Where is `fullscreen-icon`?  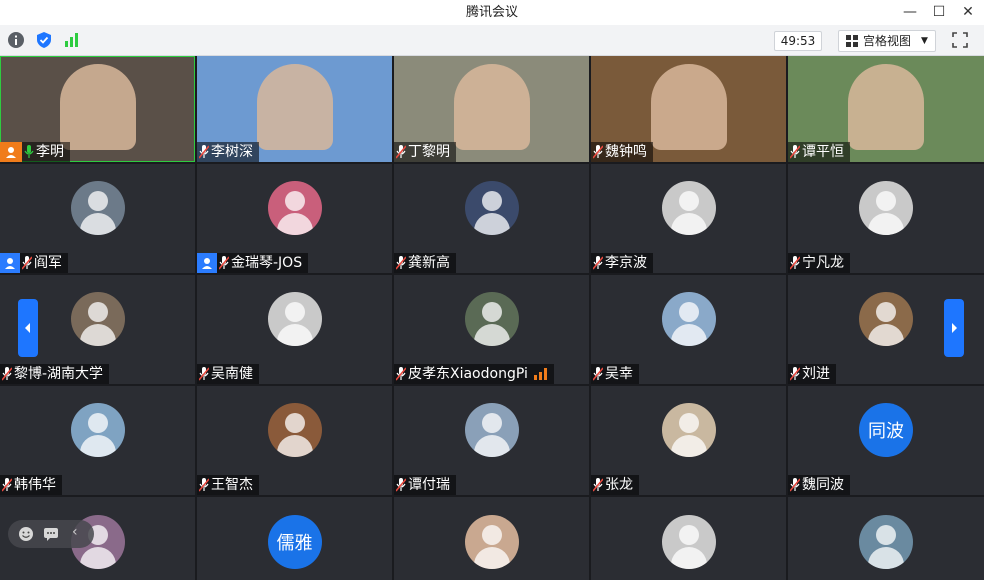 fullscreen-icon is located at coordinates (960, 40).